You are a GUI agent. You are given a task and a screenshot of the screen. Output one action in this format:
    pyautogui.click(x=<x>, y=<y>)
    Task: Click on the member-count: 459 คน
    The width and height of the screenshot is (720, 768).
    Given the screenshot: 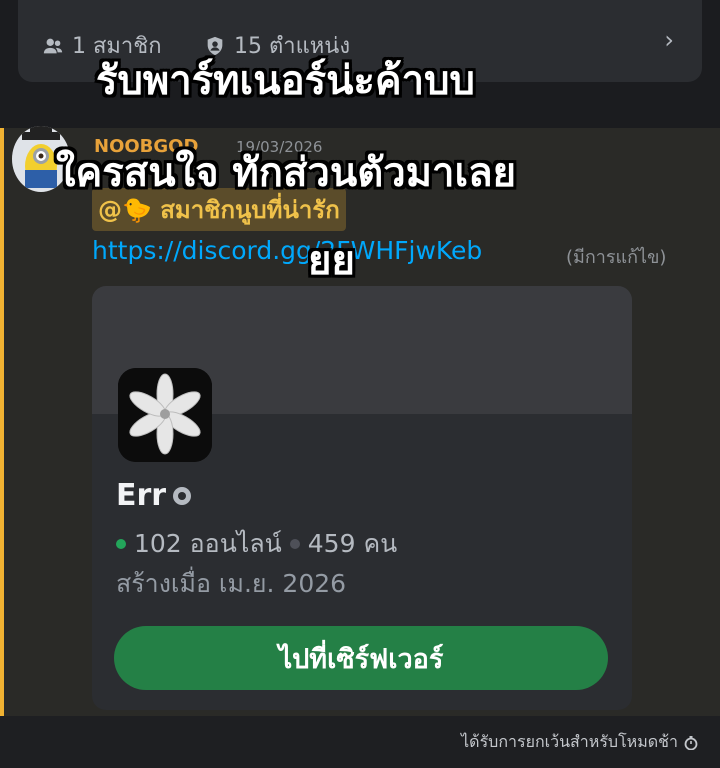 What is the action you would take?
    pyautogui.click(x=352, y=543)
    